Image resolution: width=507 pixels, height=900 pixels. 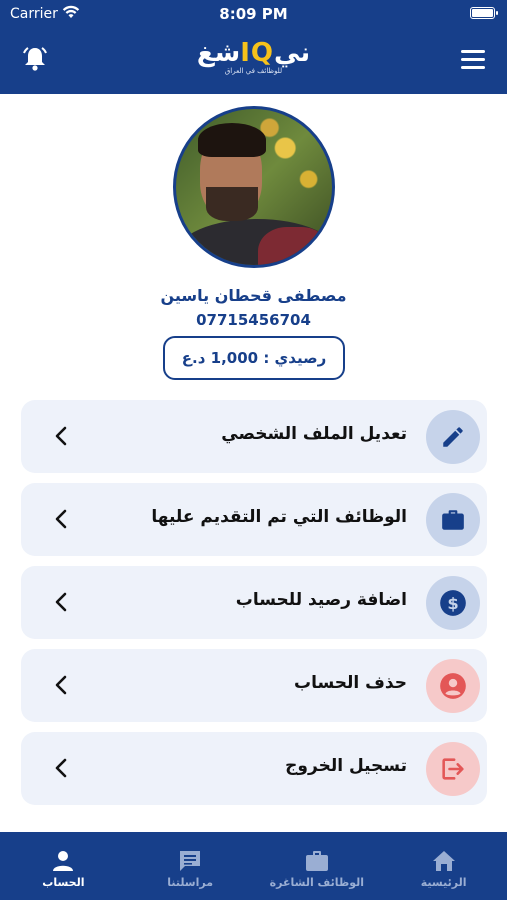 I want to click on status-time: 8:09 PM, so click(x=253, y=14).